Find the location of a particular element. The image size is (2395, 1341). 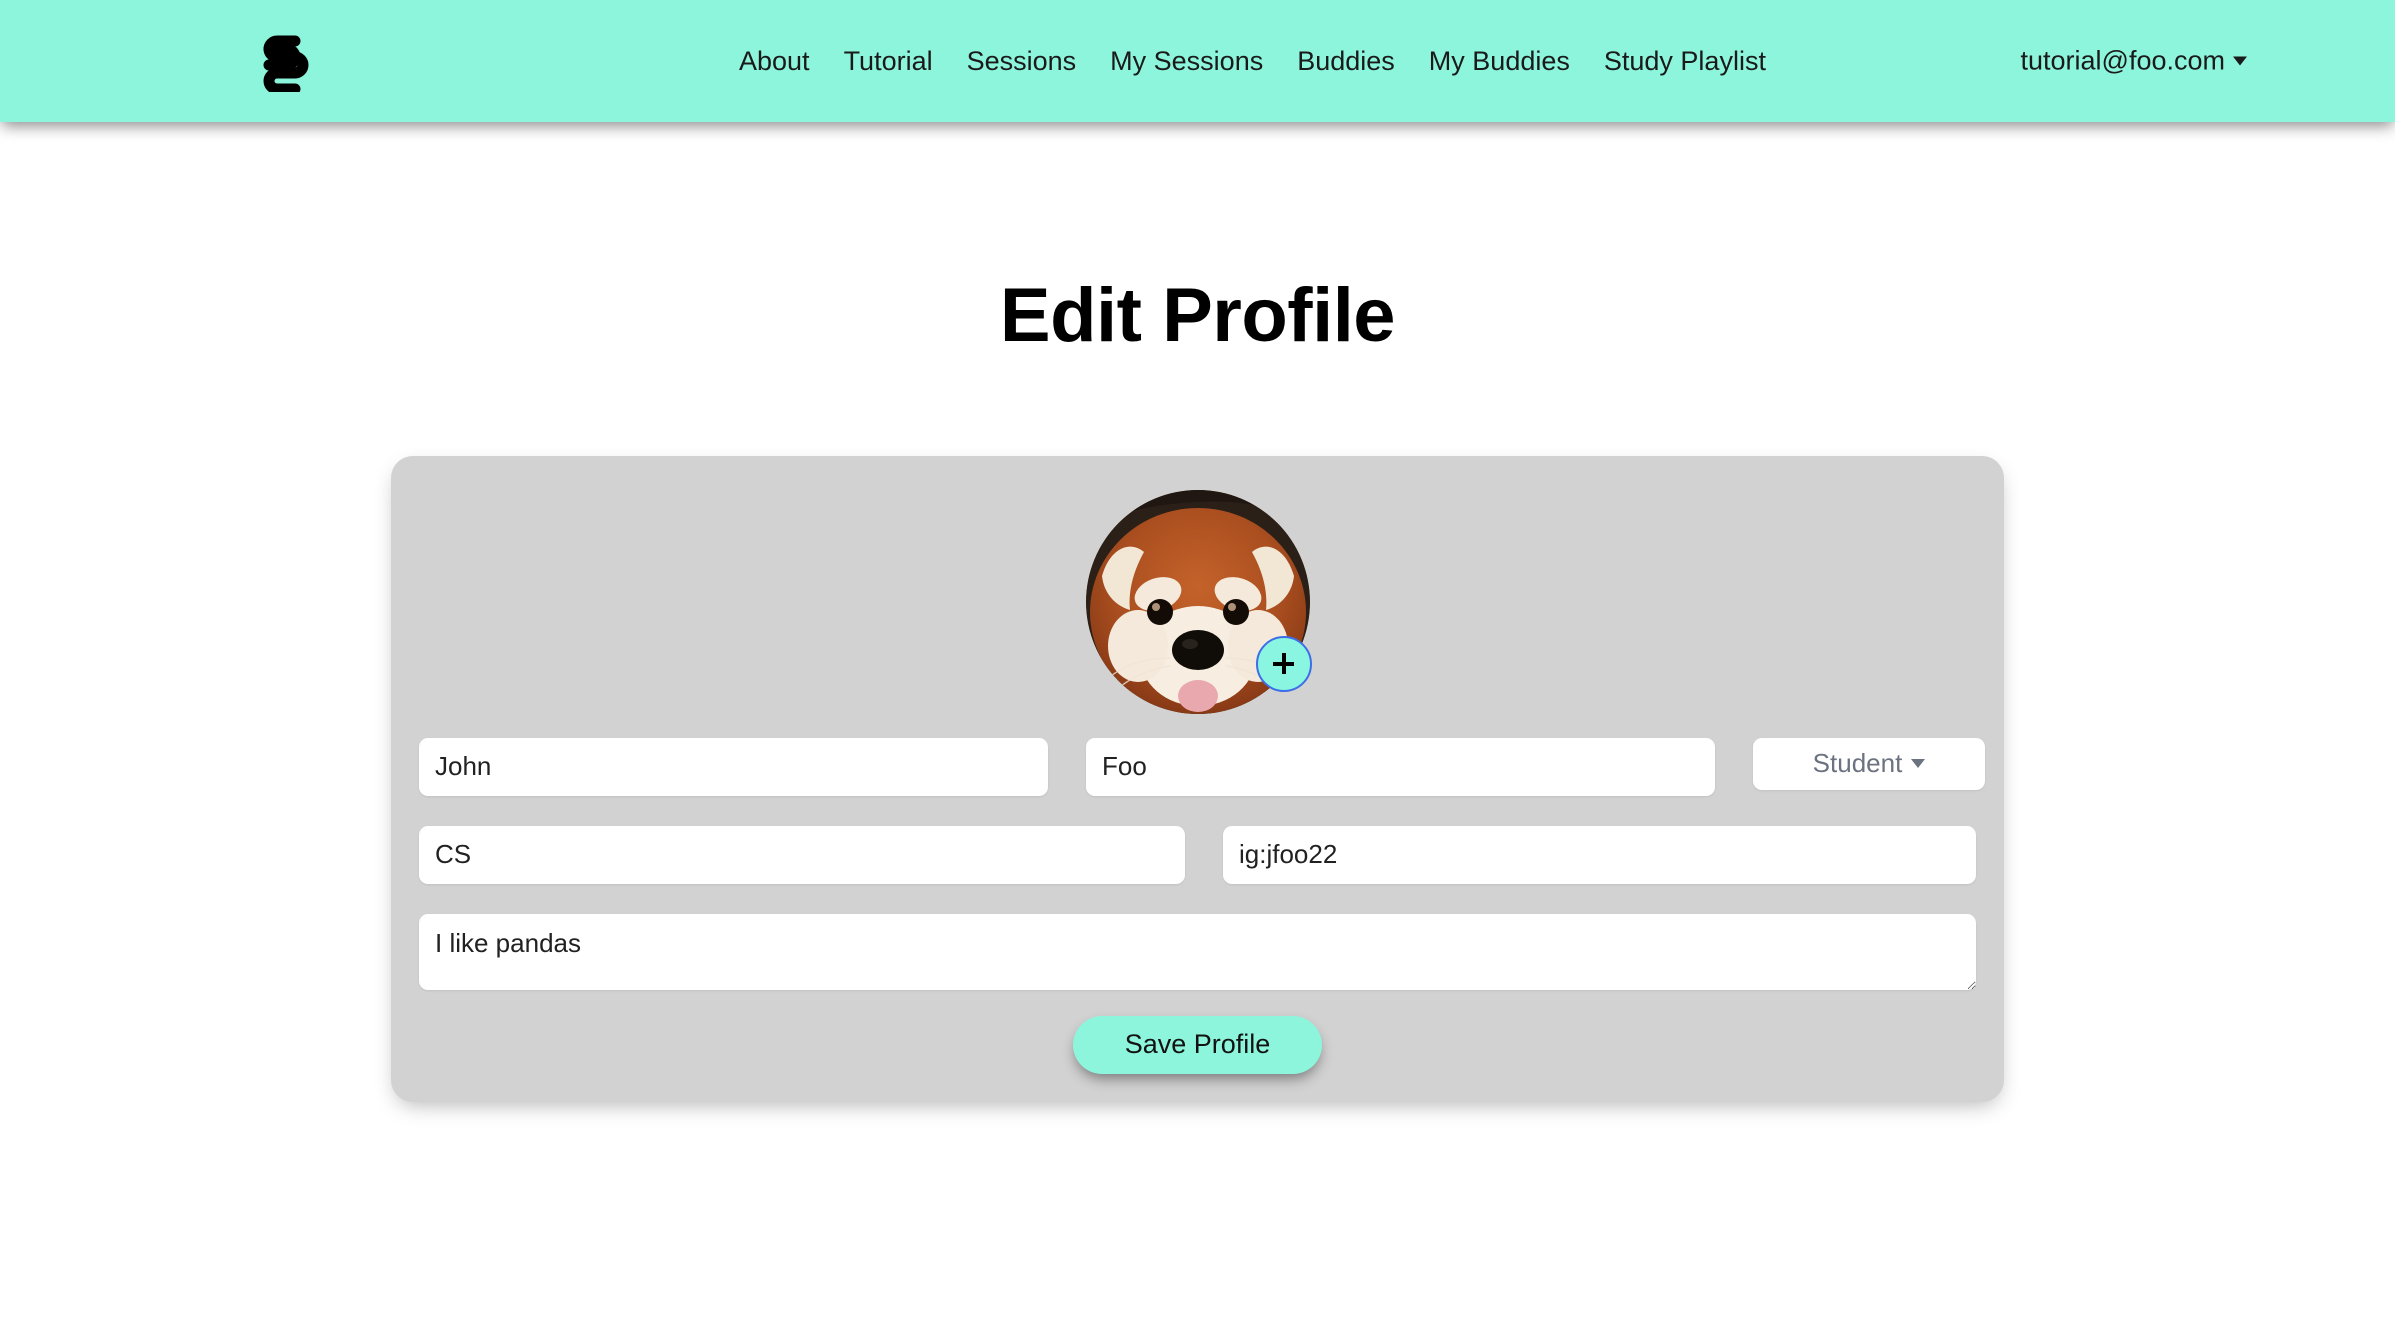

major-input is located at coordinates (802, 854).